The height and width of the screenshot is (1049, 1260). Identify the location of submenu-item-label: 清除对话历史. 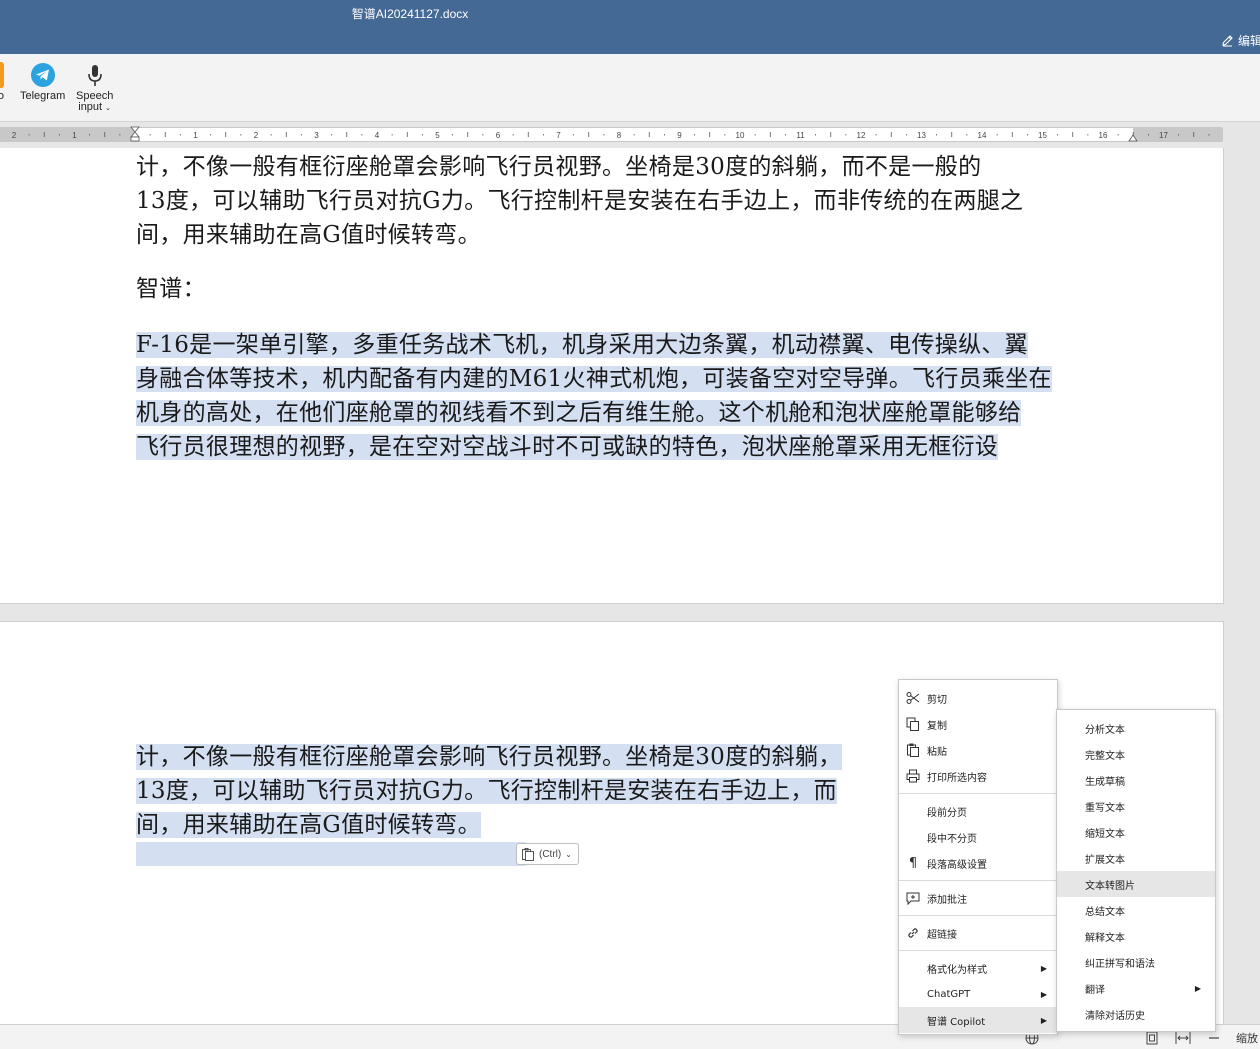
(1115, 1016).